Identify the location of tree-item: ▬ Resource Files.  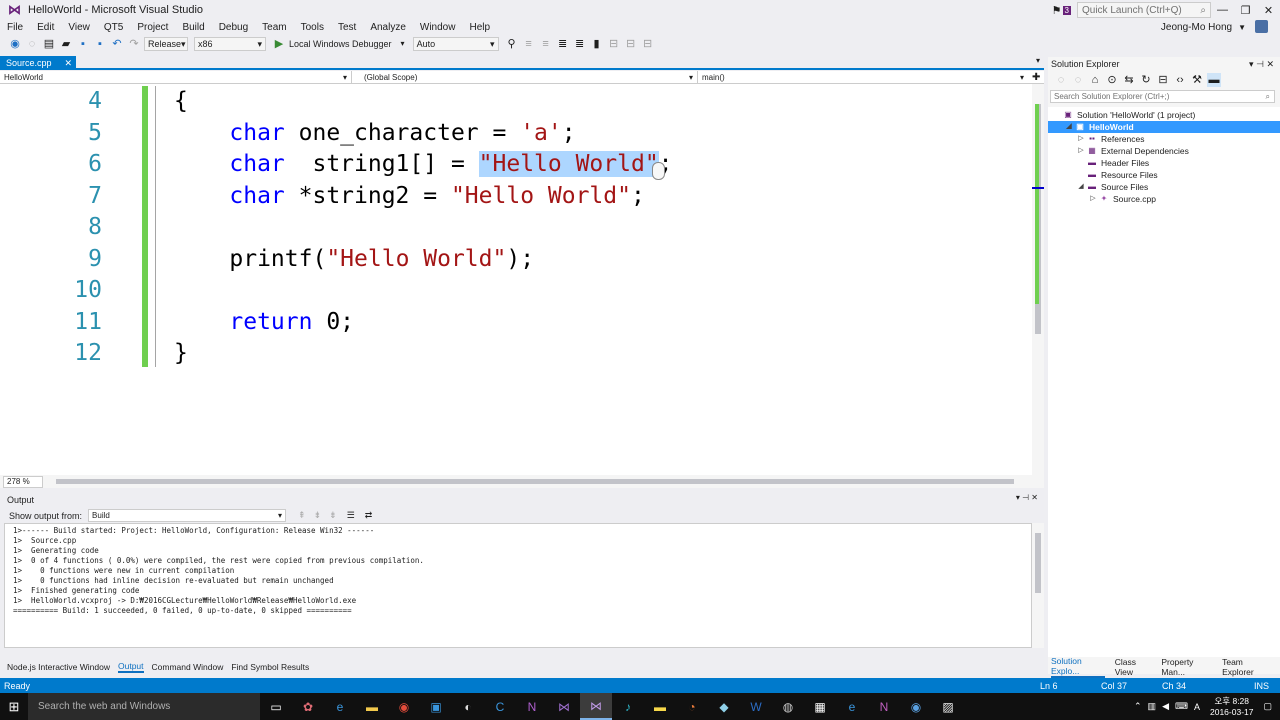
(1164, 175).